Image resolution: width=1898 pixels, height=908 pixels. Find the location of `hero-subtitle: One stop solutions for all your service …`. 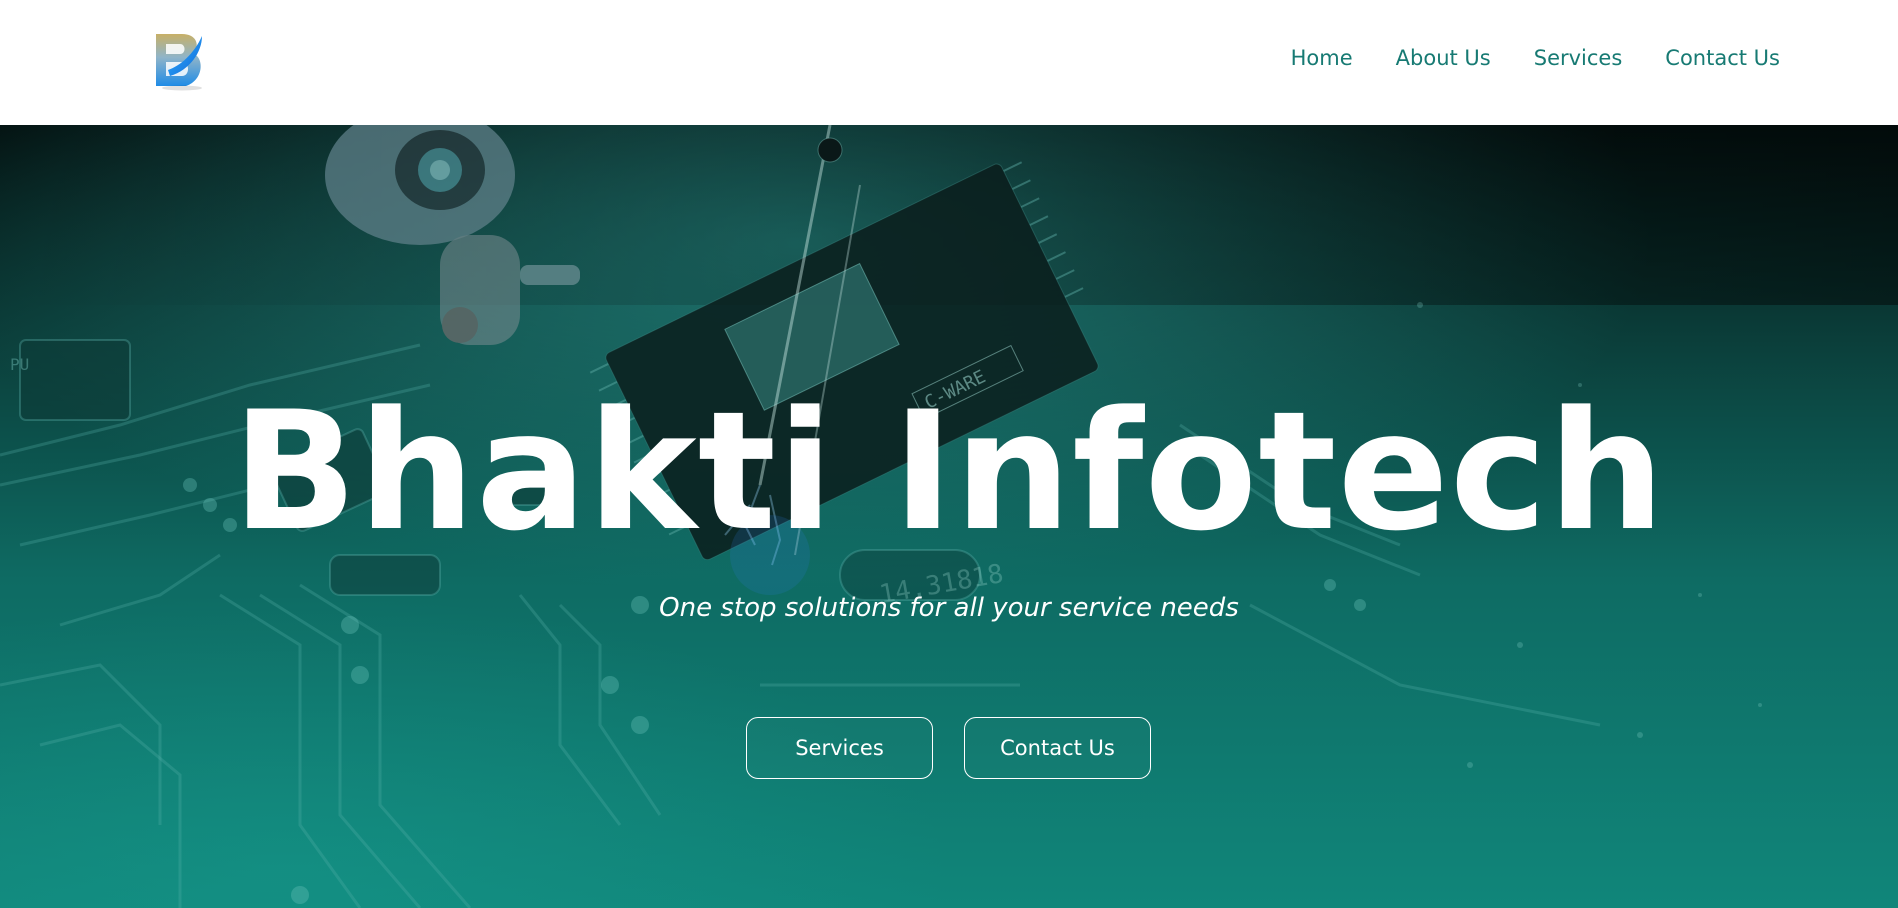

hero-subtitle: One stop solutions for all your service … is located at coordinates (949, 608).